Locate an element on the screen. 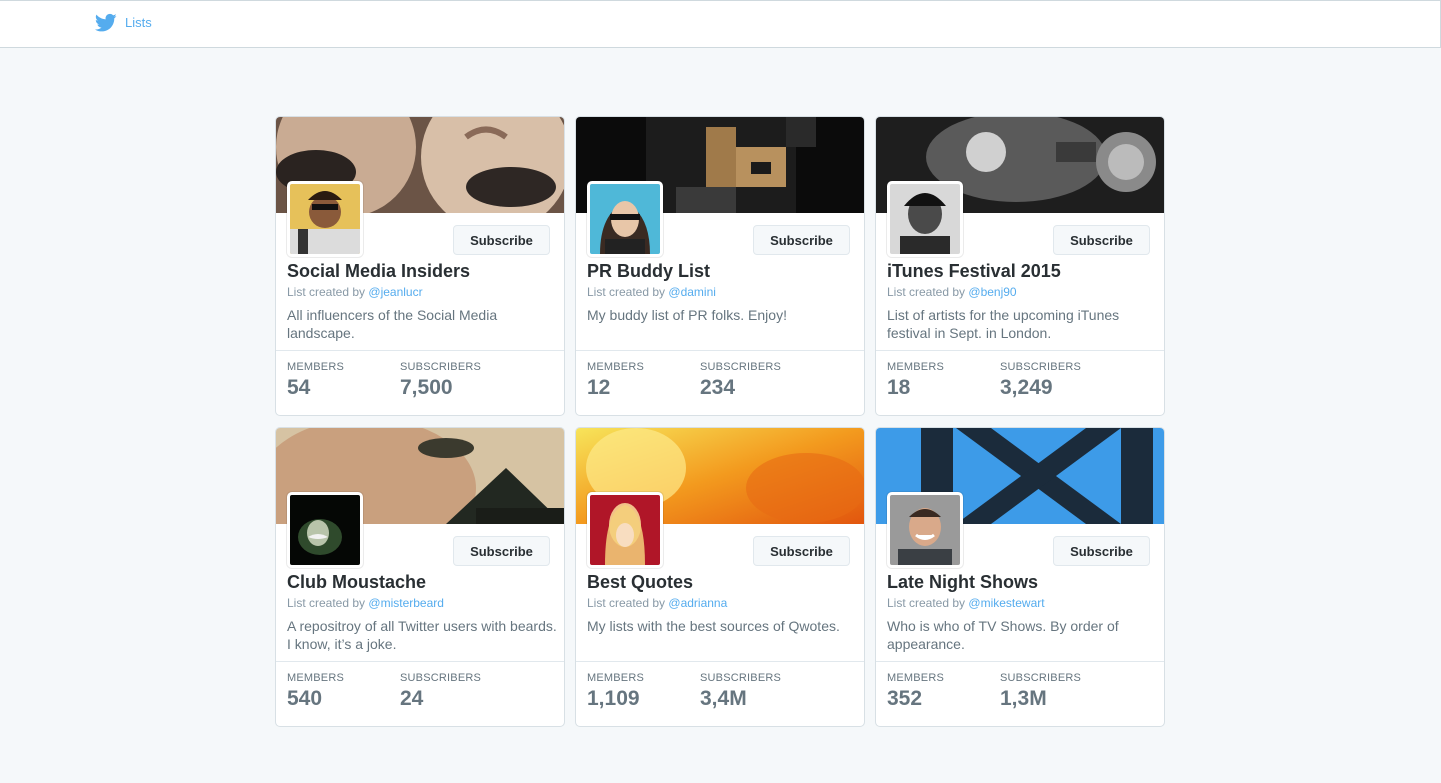 This screenshot has height=783, width=1441. list-created-by: List created by @mikestewart is located at coordinates (966, 603).